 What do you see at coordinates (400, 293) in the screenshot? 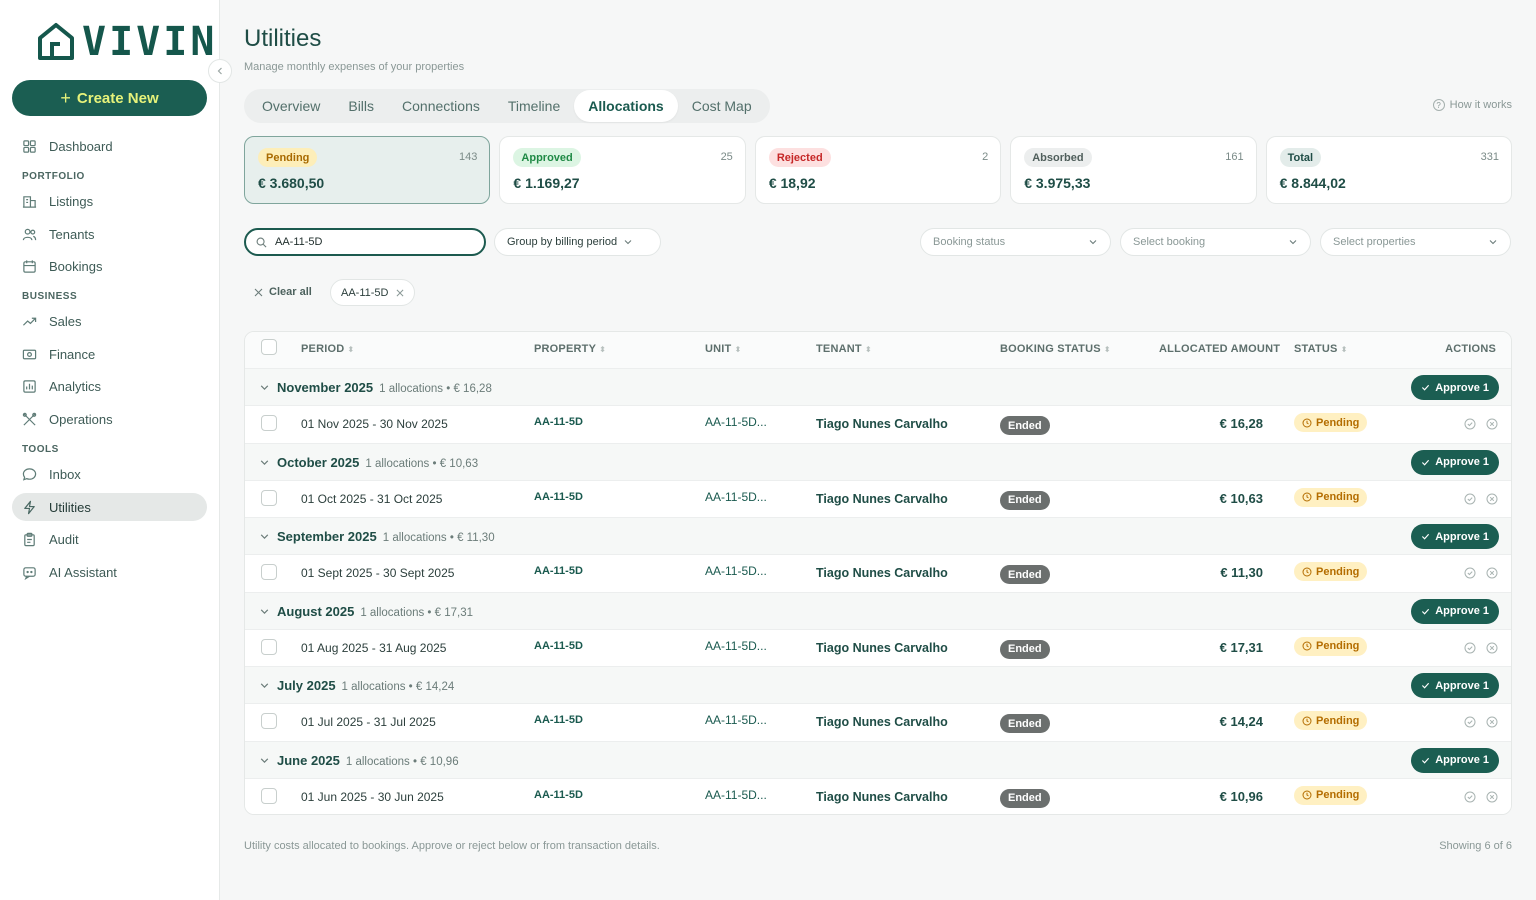
I see `remove-filter-icon` at bounding box center [400, 293].